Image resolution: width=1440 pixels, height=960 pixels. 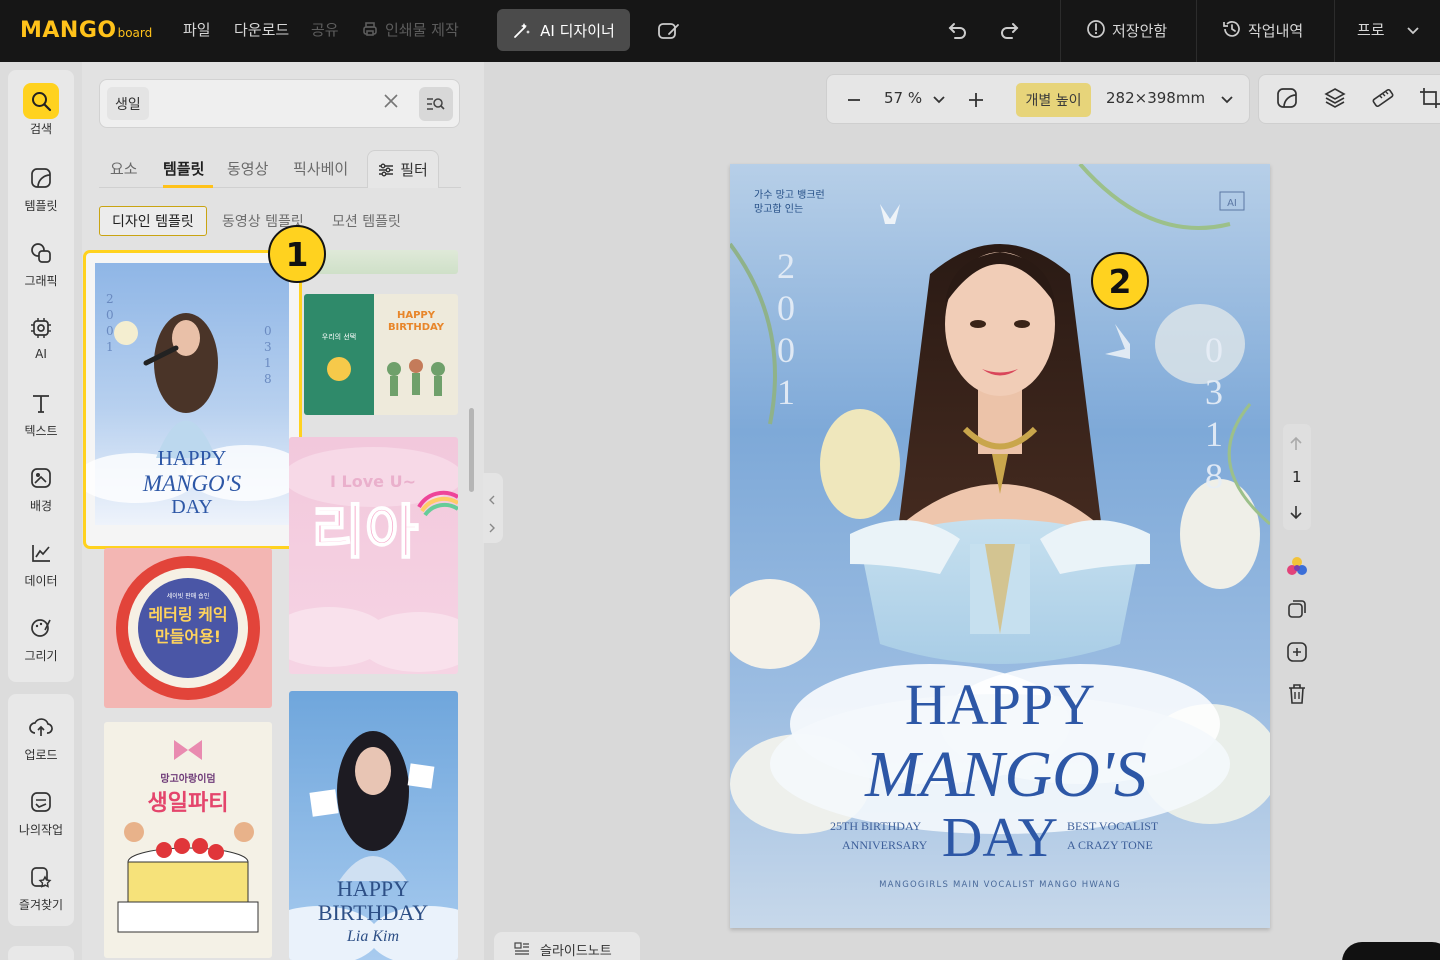 What do you see at coordinates (1214, 392) in the screenshot?
I see `poster-date-digit-2: 3` at bounding box center [1214, 392].